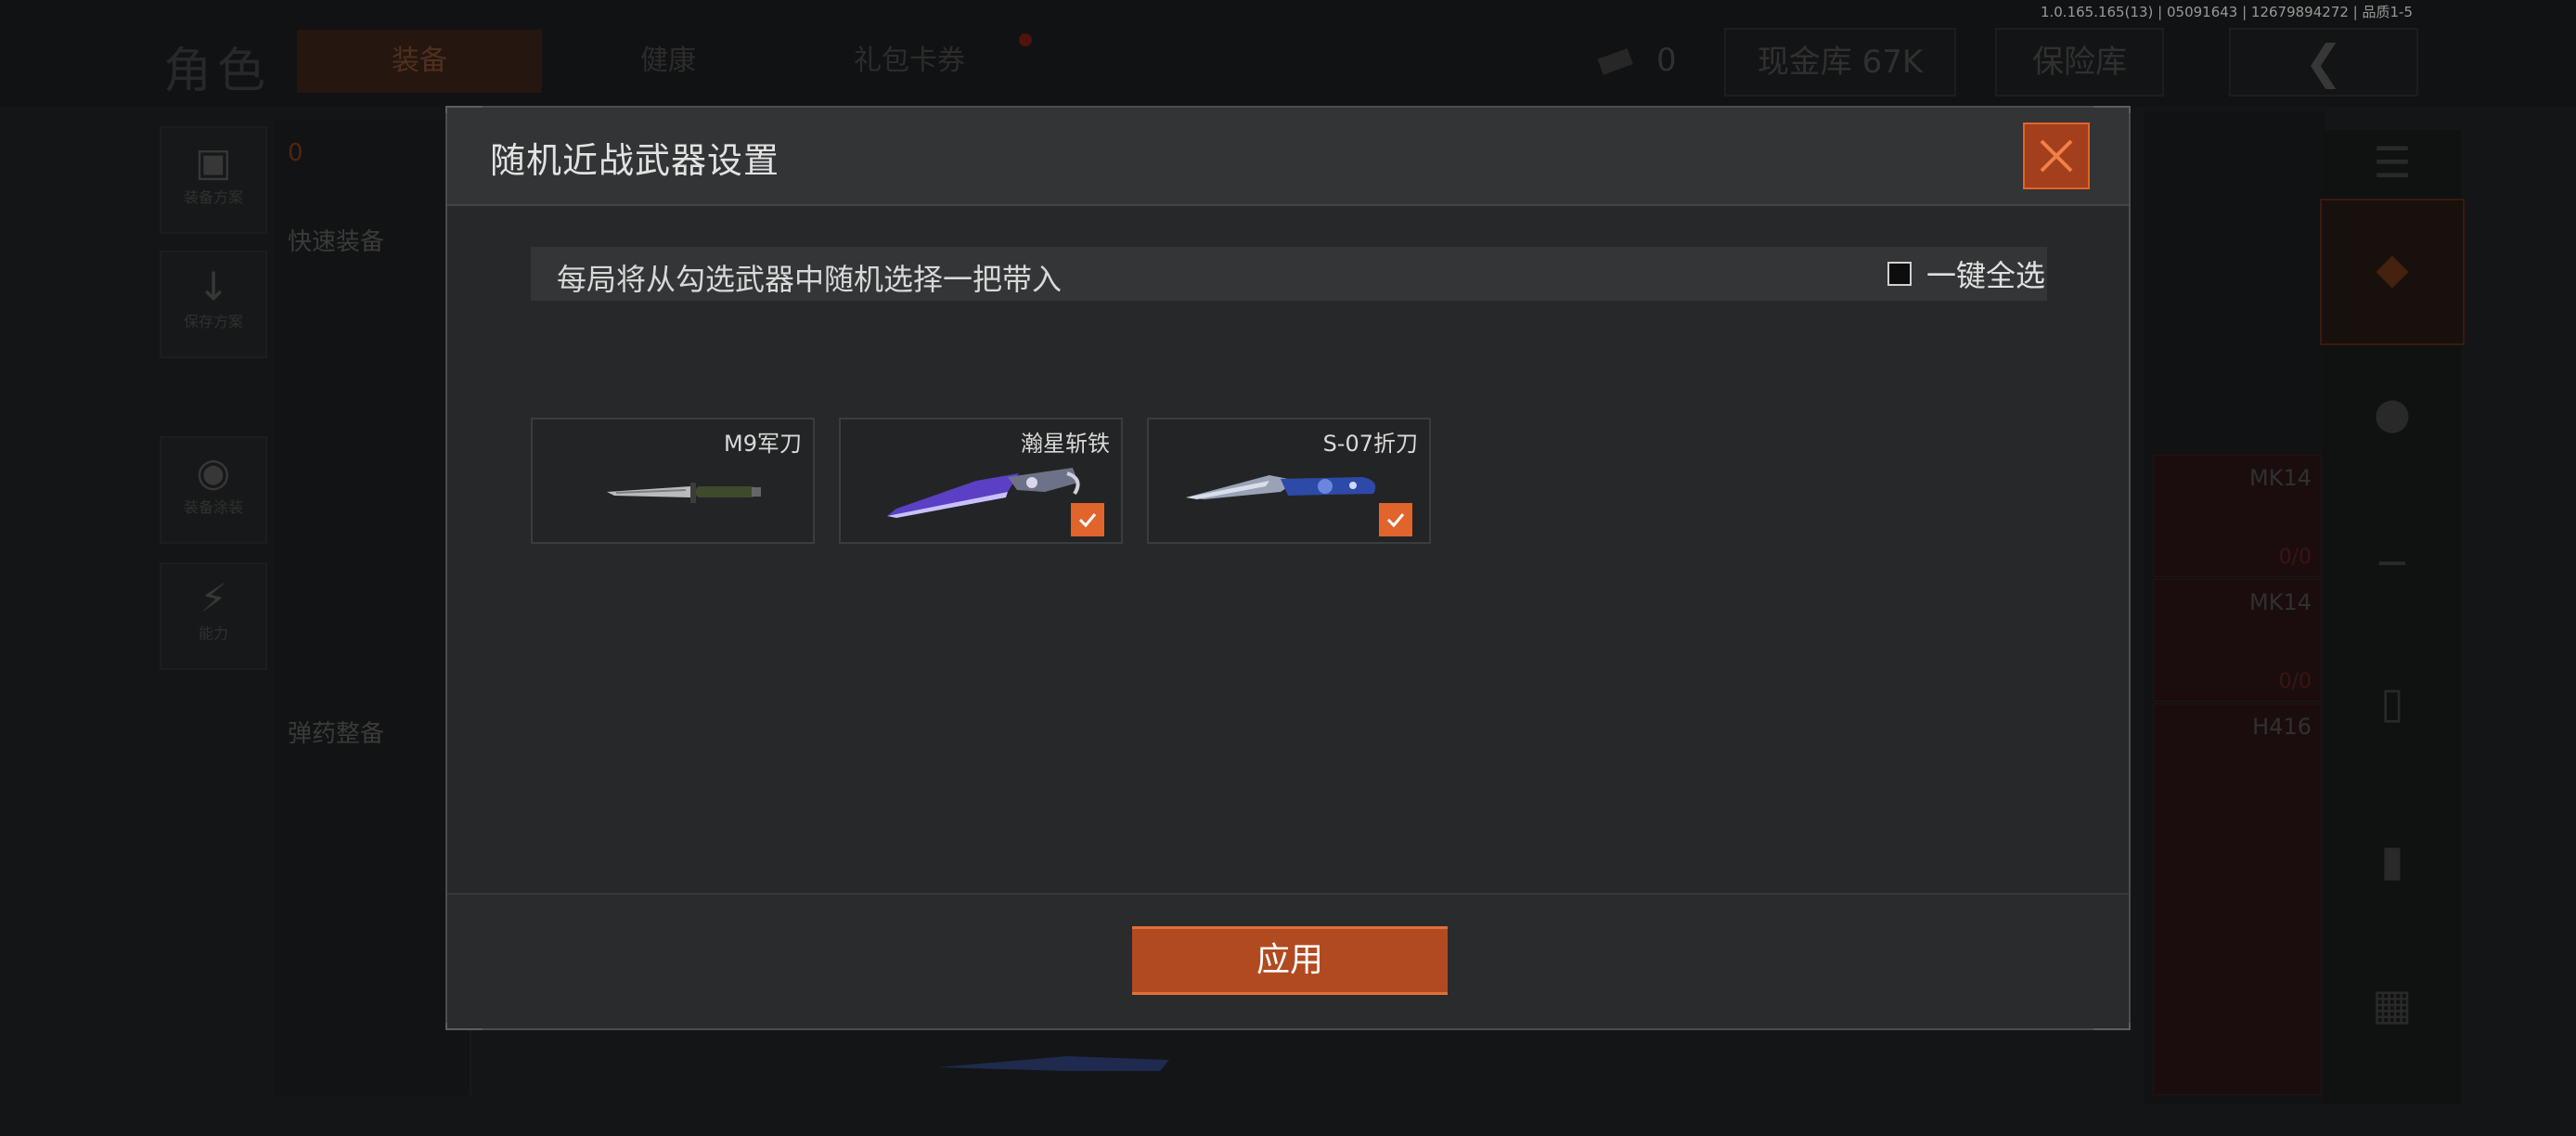 The image size is (2576, 1136). I want to click on select-all-label: 一键全选, so click(1986, 275).